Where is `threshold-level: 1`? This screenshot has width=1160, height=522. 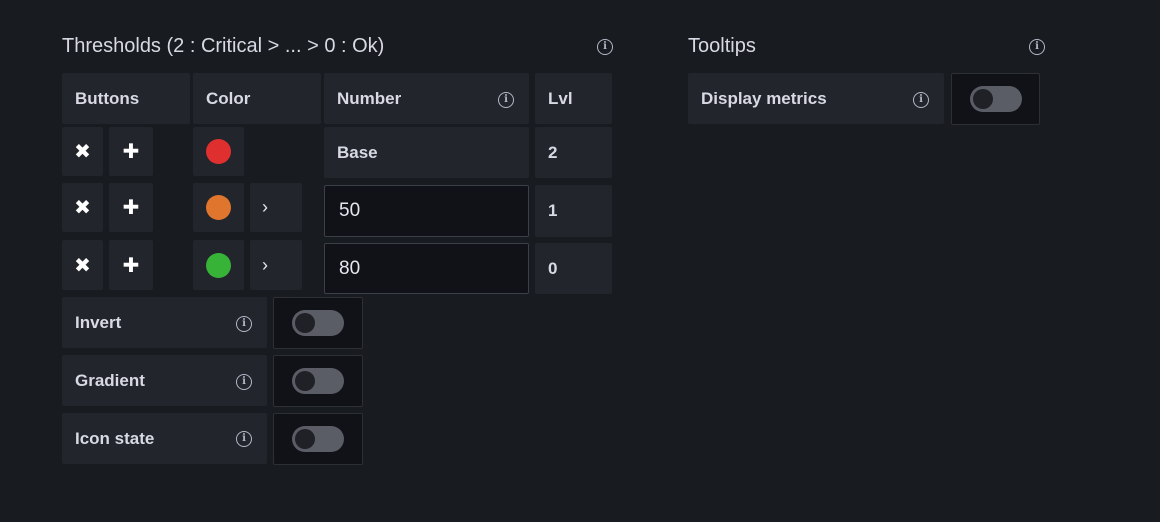
threshold-level: 1 is located at coordinates (573, 211).